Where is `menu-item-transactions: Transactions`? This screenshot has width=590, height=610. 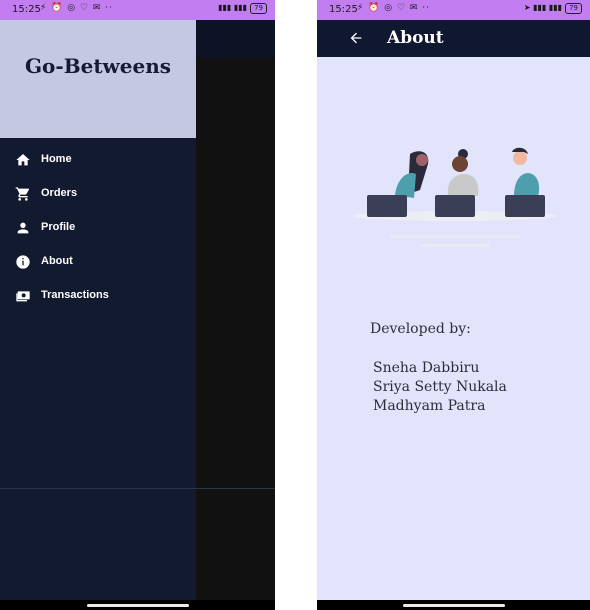 menu-item-transactions: Transactions is located at coordinates (98, 296).